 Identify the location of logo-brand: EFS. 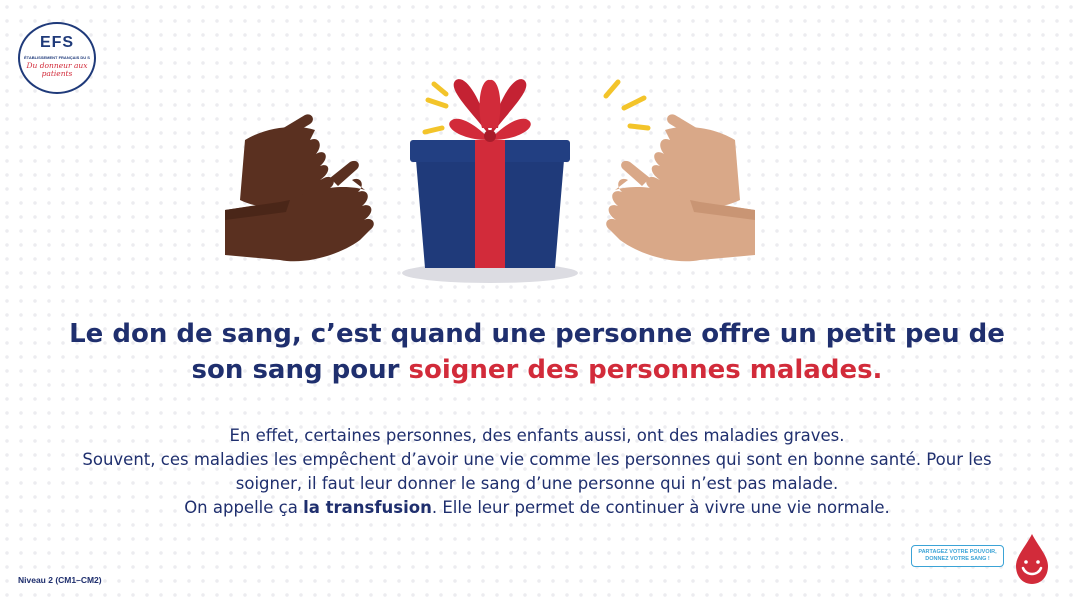
(57, 42).